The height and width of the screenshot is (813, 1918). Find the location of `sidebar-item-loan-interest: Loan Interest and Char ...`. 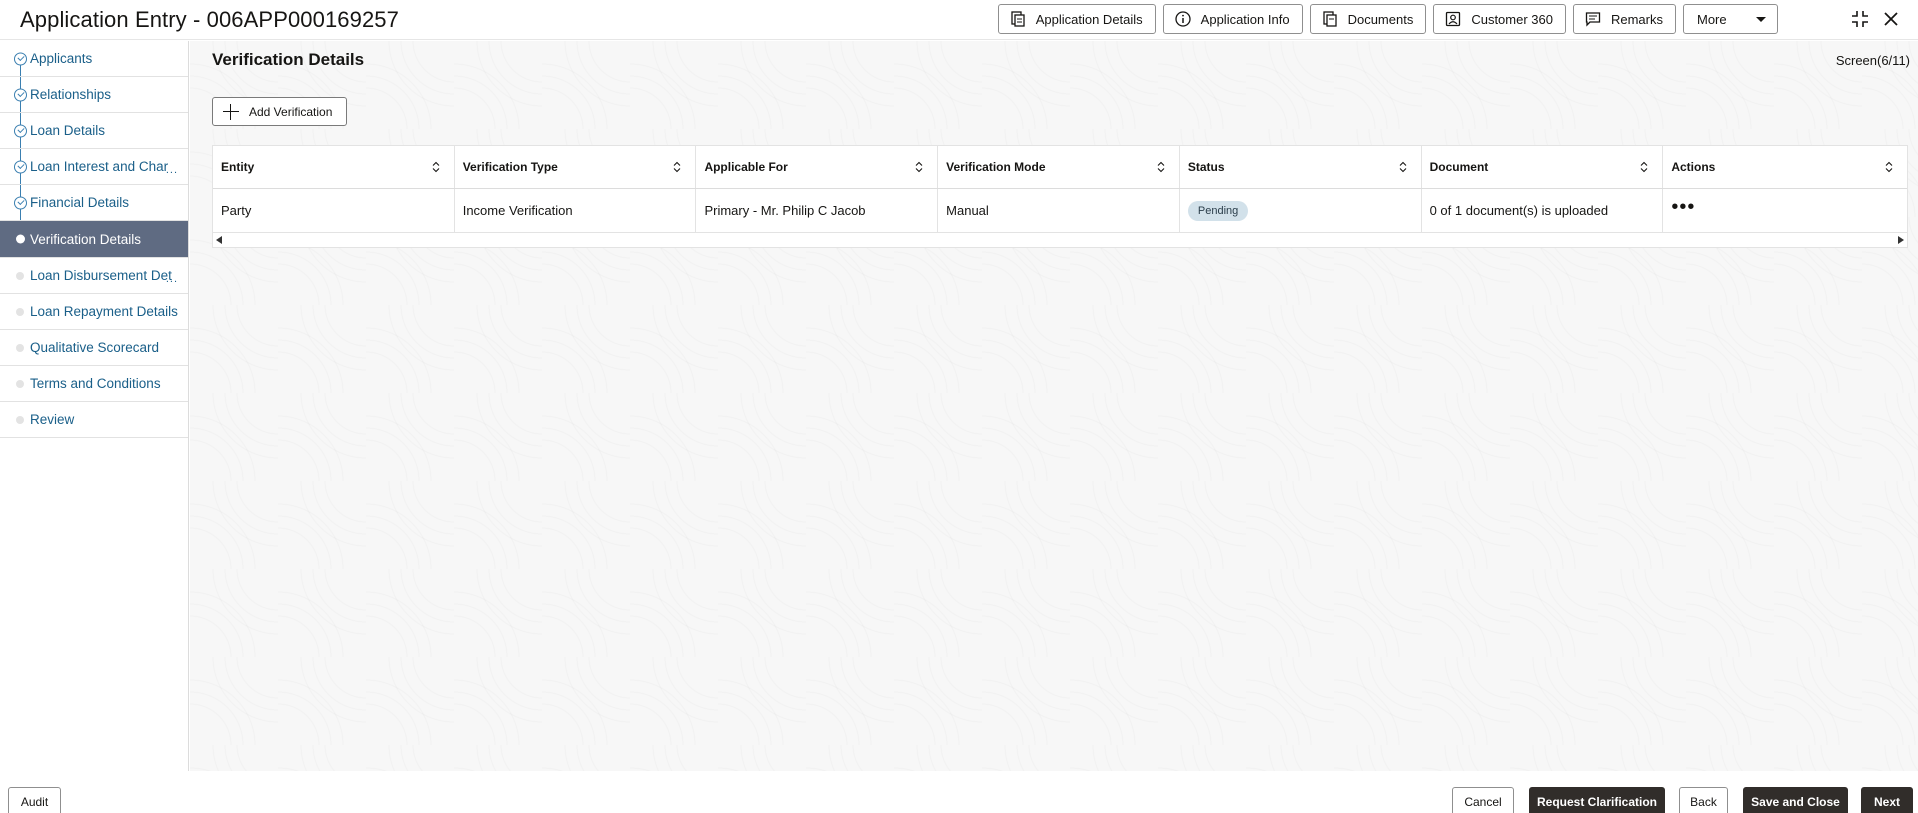

sidebar-item-loan-interest: Loan Interest and Char ... is located at coordinates (94, 167).